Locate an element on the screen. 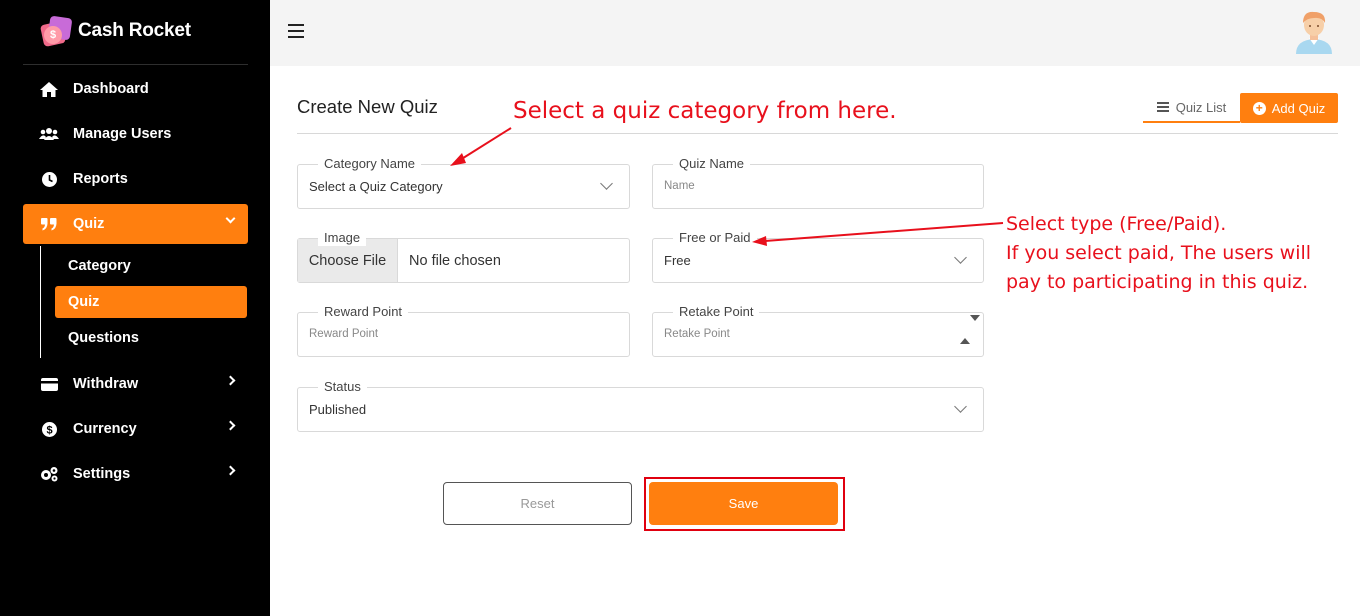 The height and width of the screenshot is (616, 1360). sidebar-item-manage-users: Manage Users is located at coordinates (135, 134).